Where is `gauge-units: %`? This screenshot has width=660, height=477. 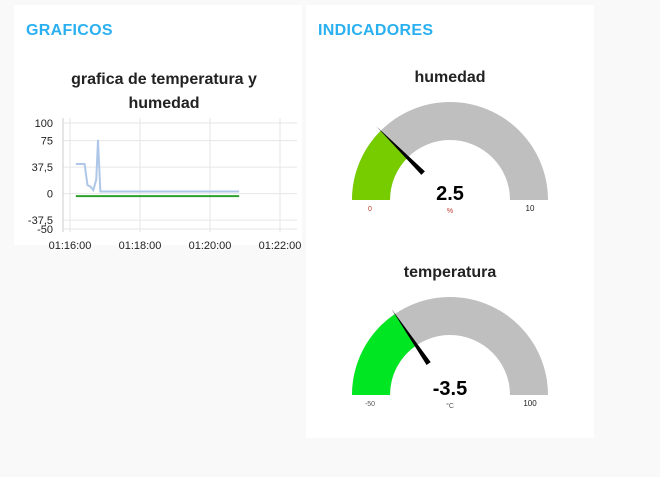
gauge-units: % is located at coordinates (450, 211).